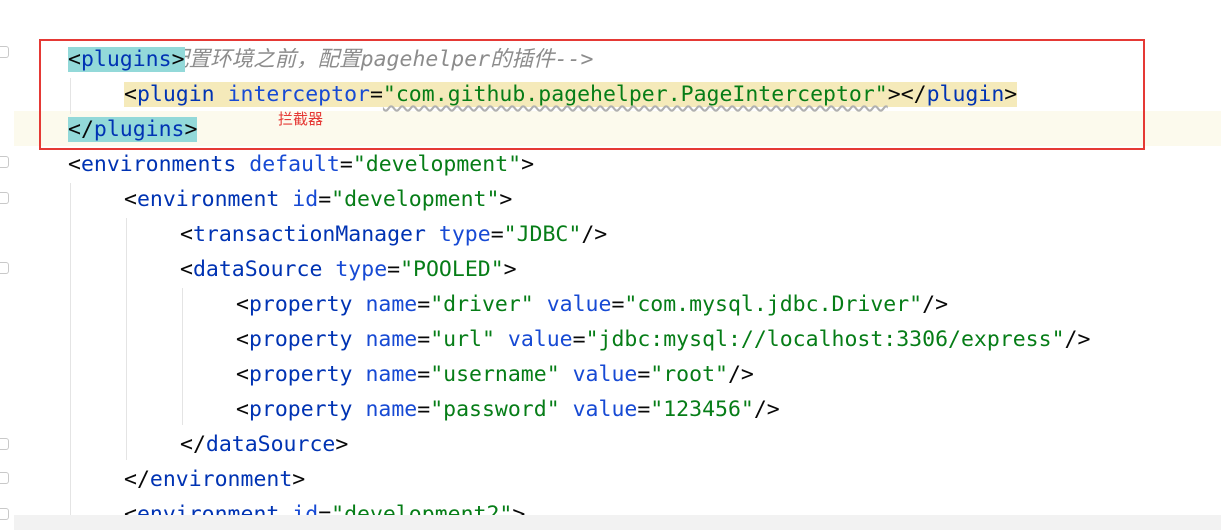  Describe the element at coordinates (294, 164) in the screenshot. I see `xml-attribute: default` at that location.